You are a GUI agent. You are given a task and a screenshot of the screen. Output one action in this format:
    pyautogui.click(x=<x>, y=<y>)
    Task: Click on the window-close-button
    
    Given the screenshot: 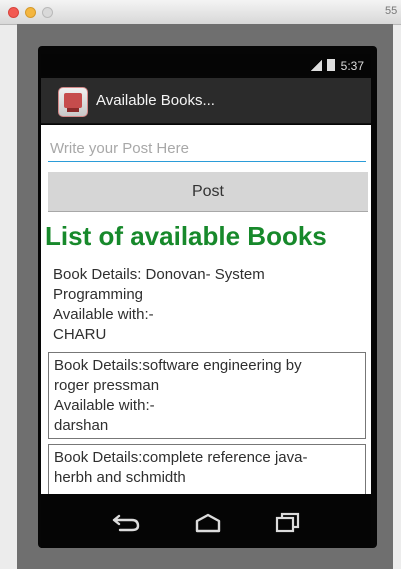 What is the action you would take?
    pyautogui.click(x=13, y=12)
    